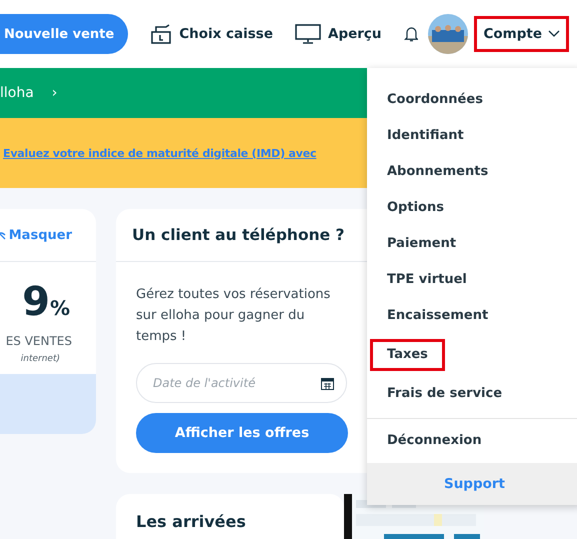 Image resolution: width=577 pixels, height=539 pixels. What do you see at coordinates (435, 100) in the screenshot?
I see `menu-item: Coordonnées` at bounding box center [435, 100].